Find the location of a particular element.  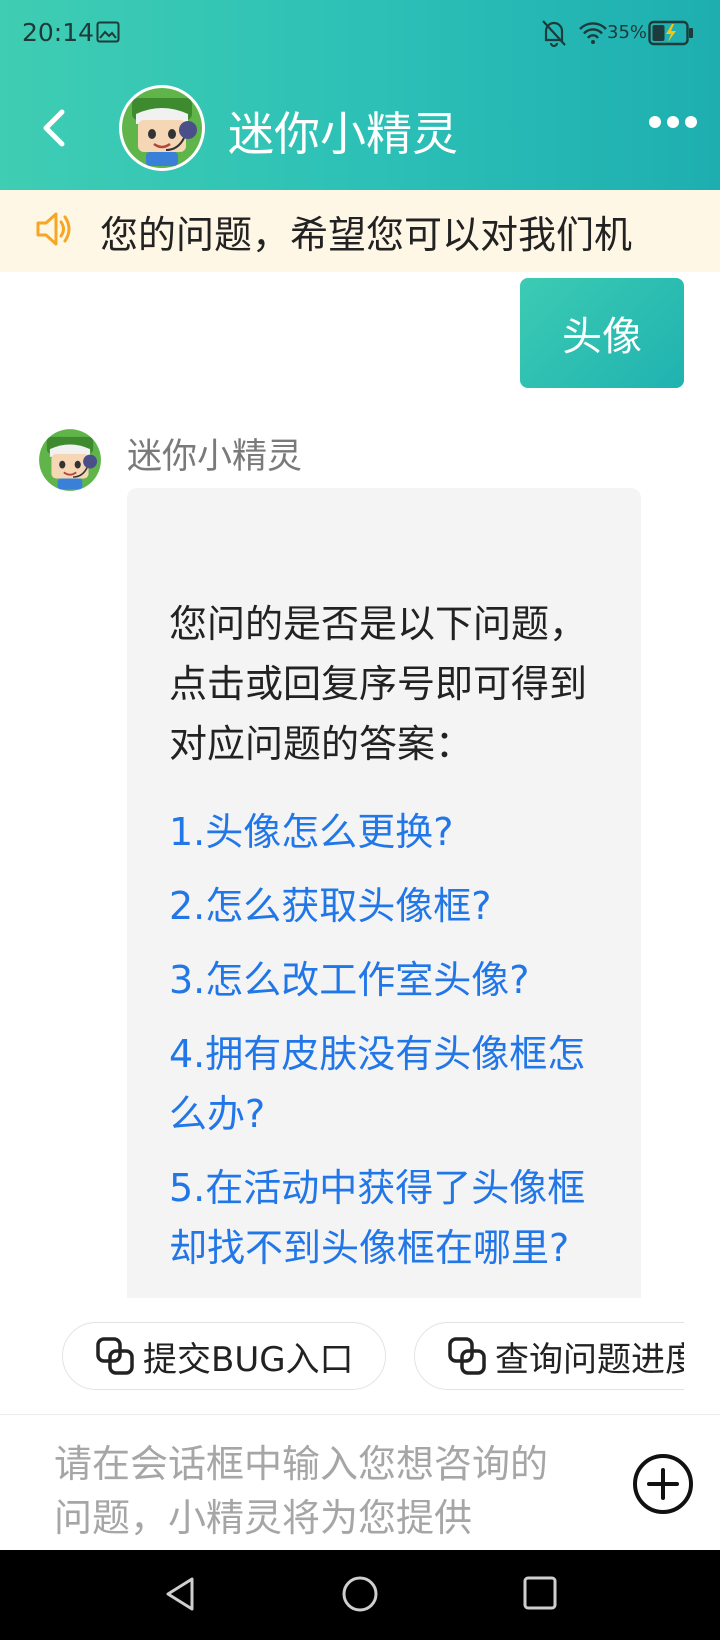

user-message: 头像 is located at coordinates (602, 333).